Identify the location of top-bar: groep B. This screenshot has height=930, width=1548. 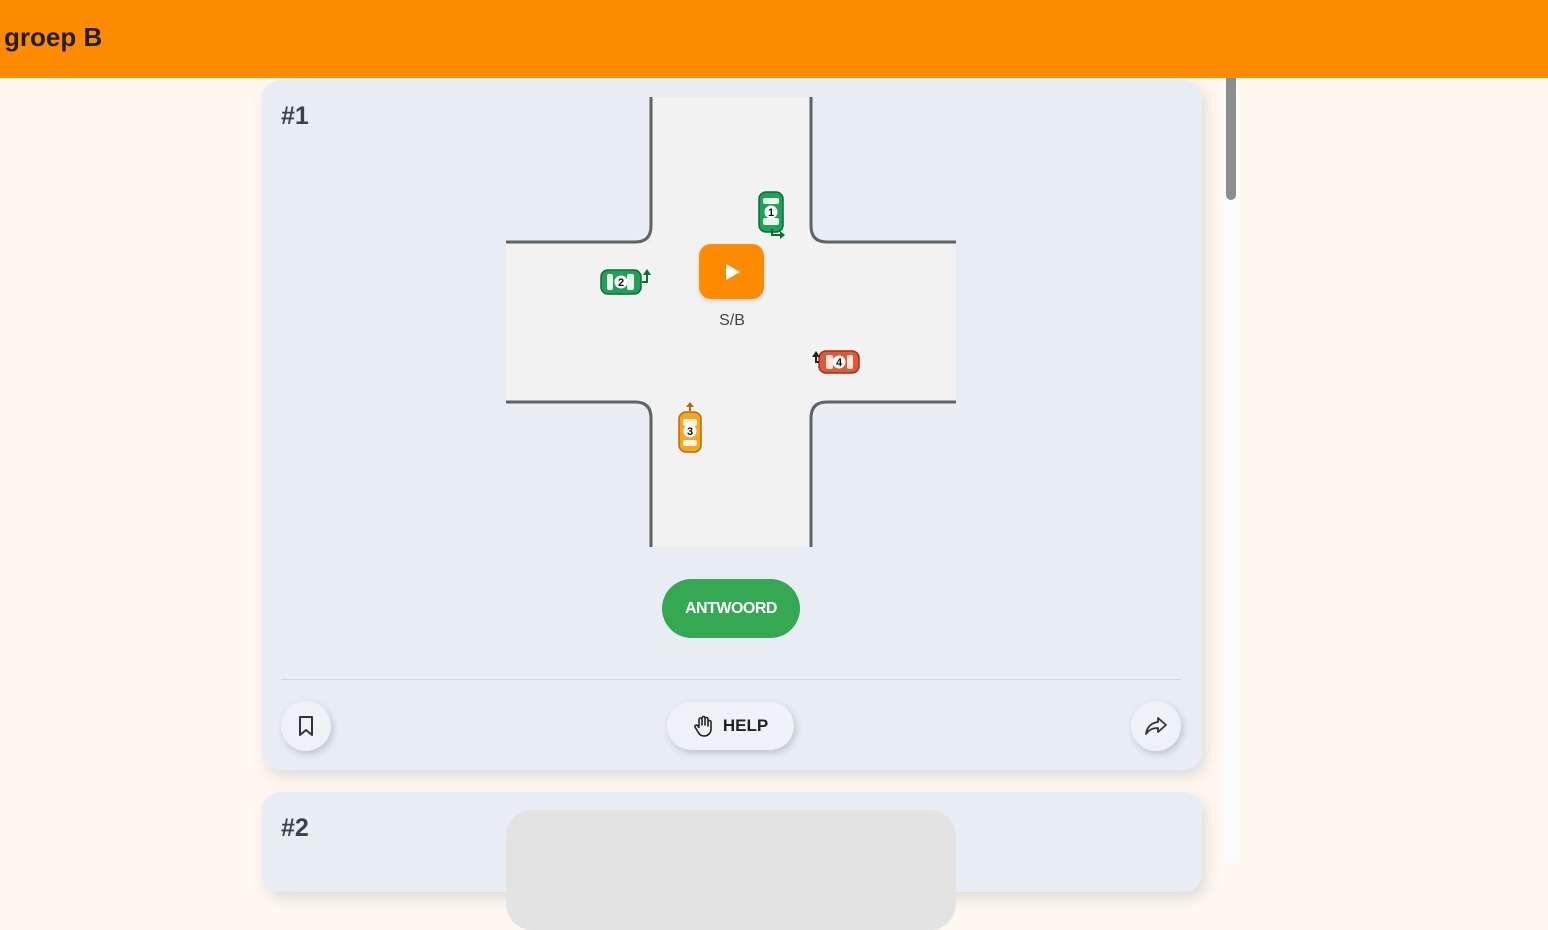
(774, 39).